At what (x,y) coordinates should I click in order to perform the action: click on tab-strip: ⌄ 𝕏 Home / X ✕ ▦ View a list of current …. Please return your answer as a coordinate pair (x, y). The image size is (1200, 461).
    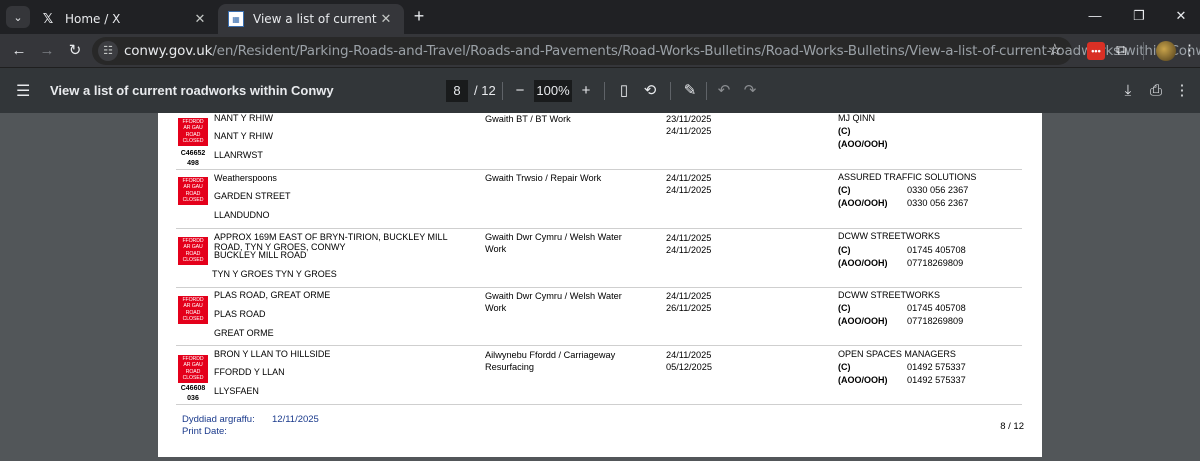
    Looking at the image, I should click on (600, 17).